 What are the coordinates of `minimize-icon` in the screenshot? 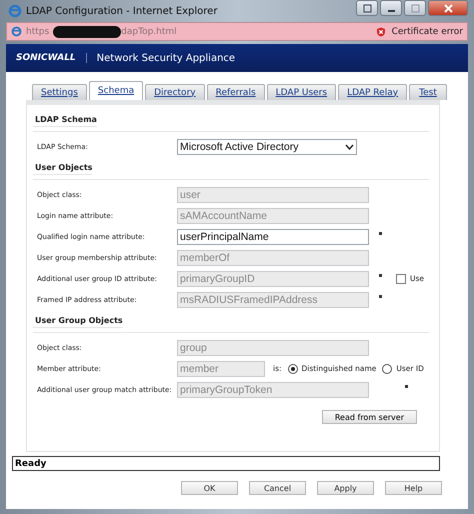 It's located at (391, 11).